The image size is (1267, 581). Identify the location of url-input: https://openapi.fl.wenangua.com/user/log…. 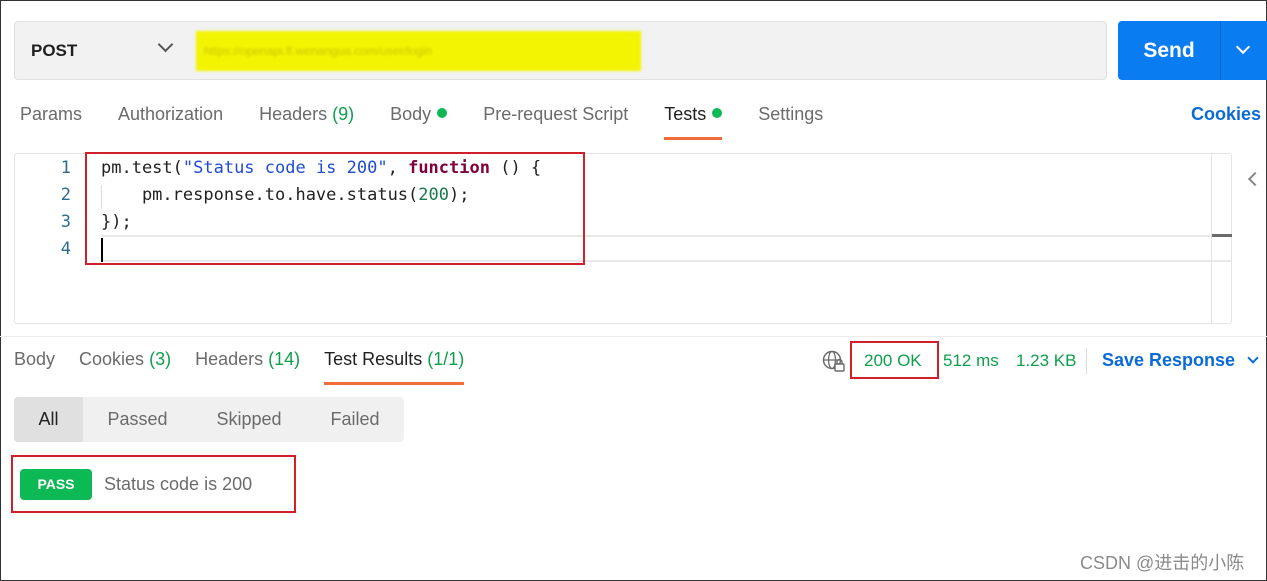
(647, 50).